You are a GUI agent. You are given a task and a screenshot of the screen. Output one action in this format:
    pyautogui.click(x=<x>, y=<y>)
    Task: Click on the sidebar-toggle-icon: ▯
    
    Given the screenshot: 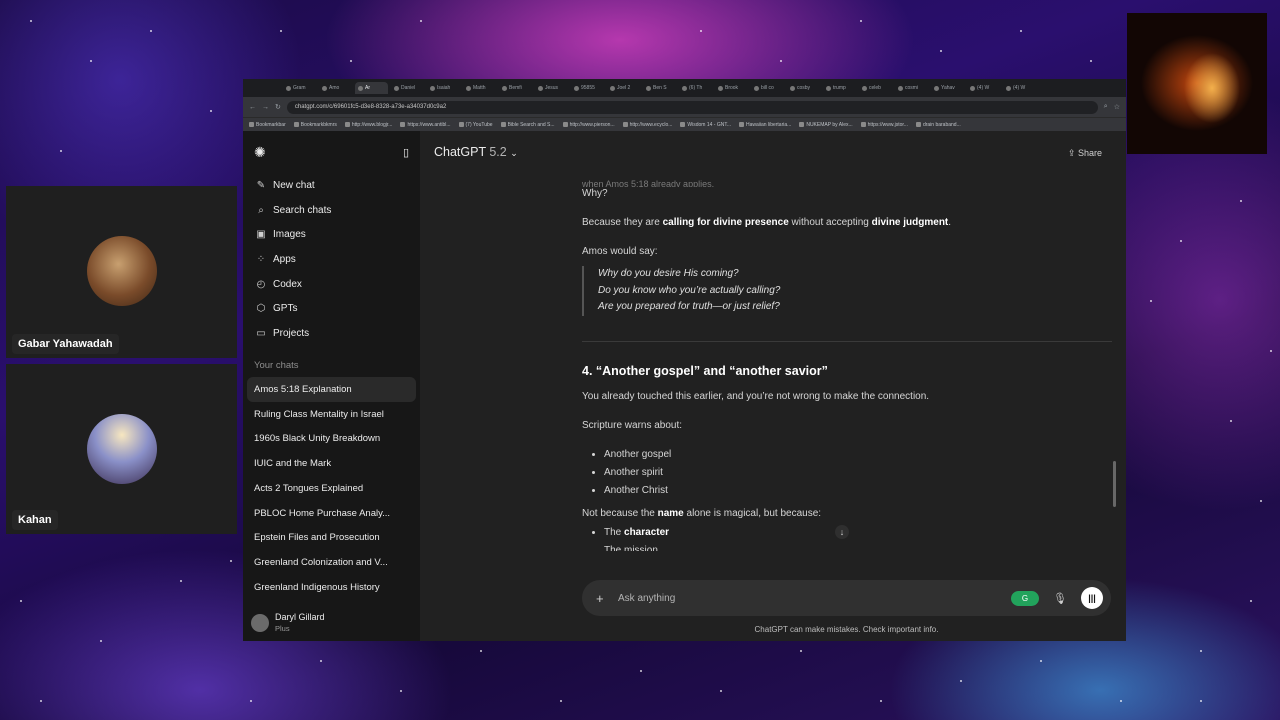 What is the action you would take?
    pyautogui.click(x=406, y=152)
    